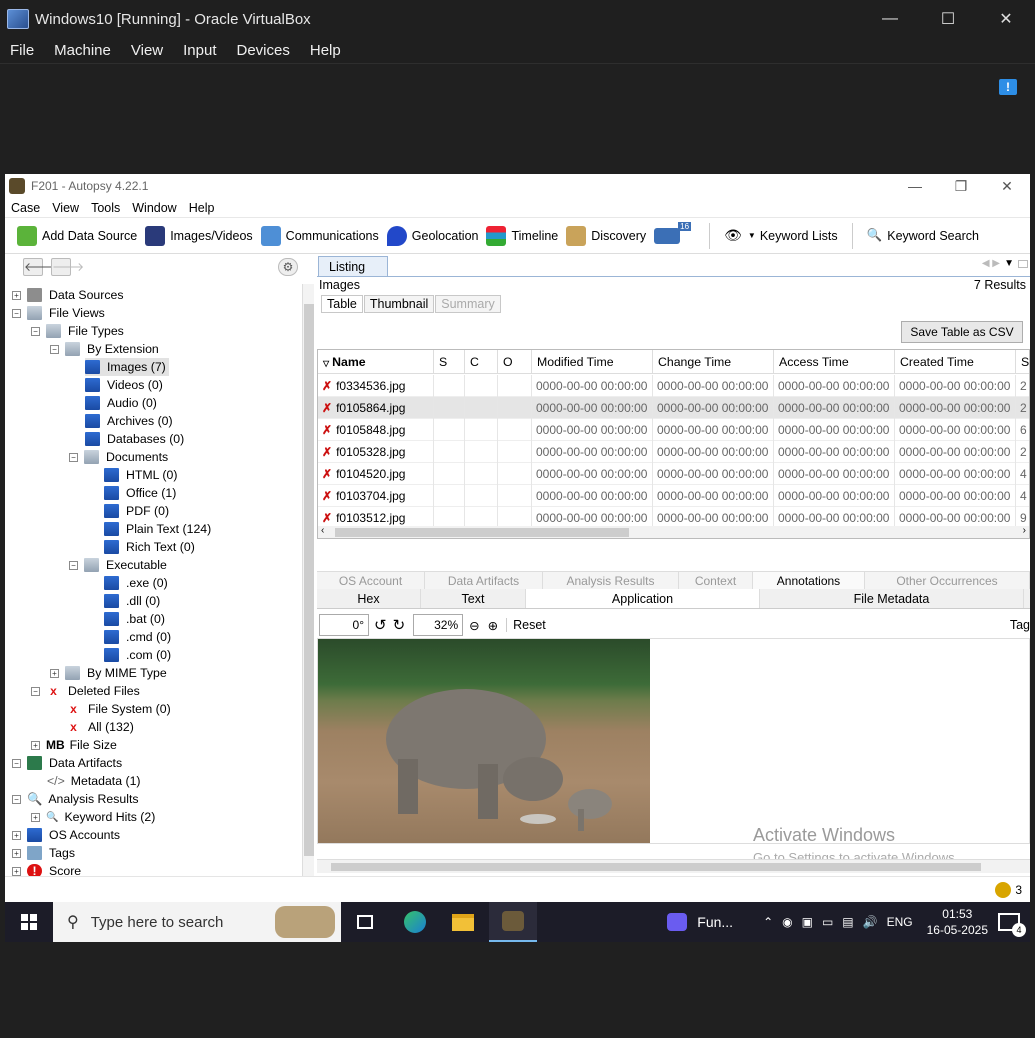  Describe the element at coordinates (22, 50) in the screenshot. I see `menu-file: File` at that location.